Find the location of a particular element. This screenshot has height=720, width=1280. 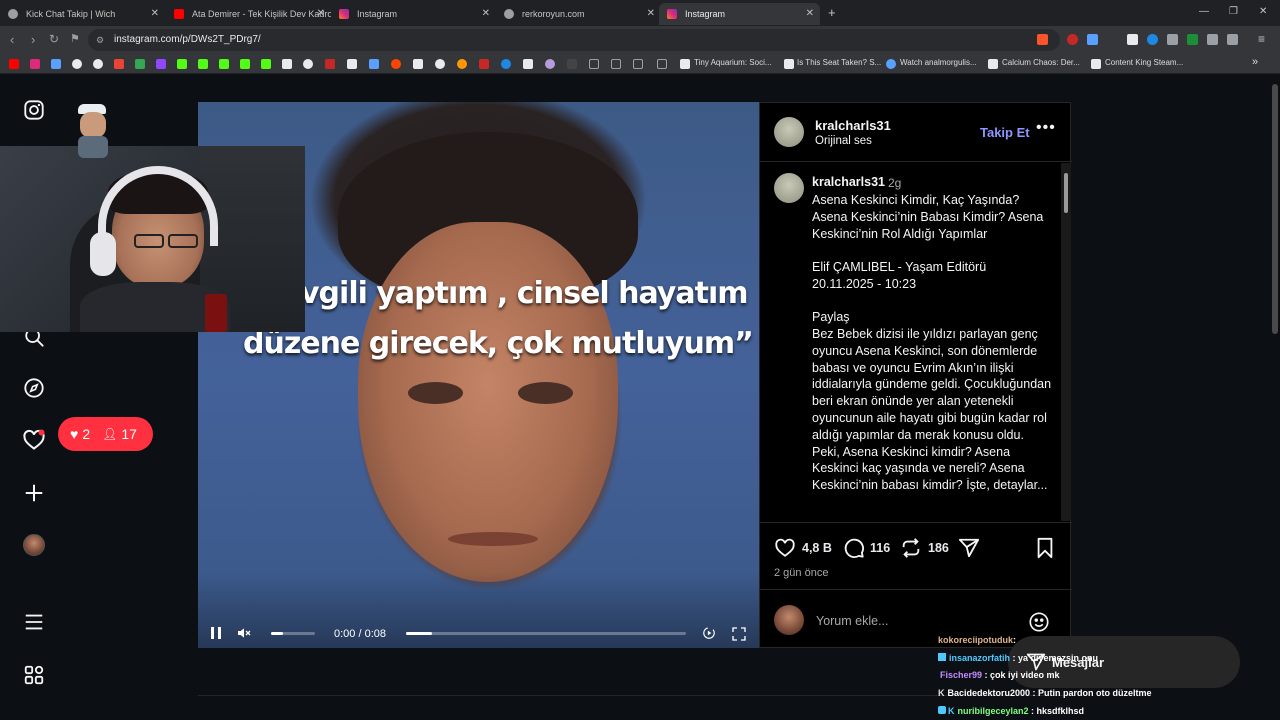

tab-kick-chat: Kick Chat Takip | Wich ✕ is located at coordinates (82, 14).